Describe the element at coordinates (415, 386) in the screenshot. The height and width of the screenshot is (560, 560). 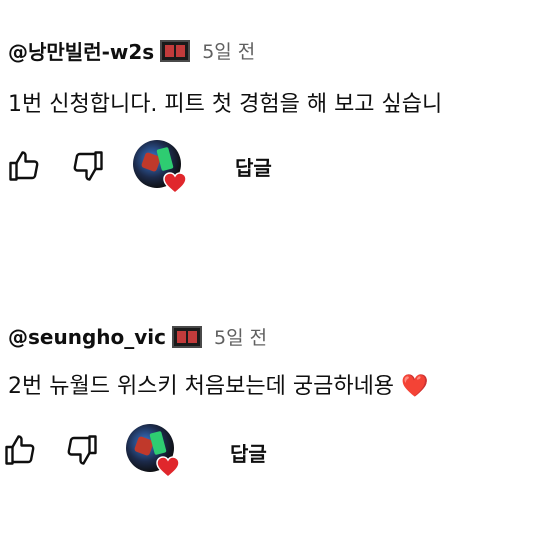
I see `red-heart-emoji: ❤️` at that location.